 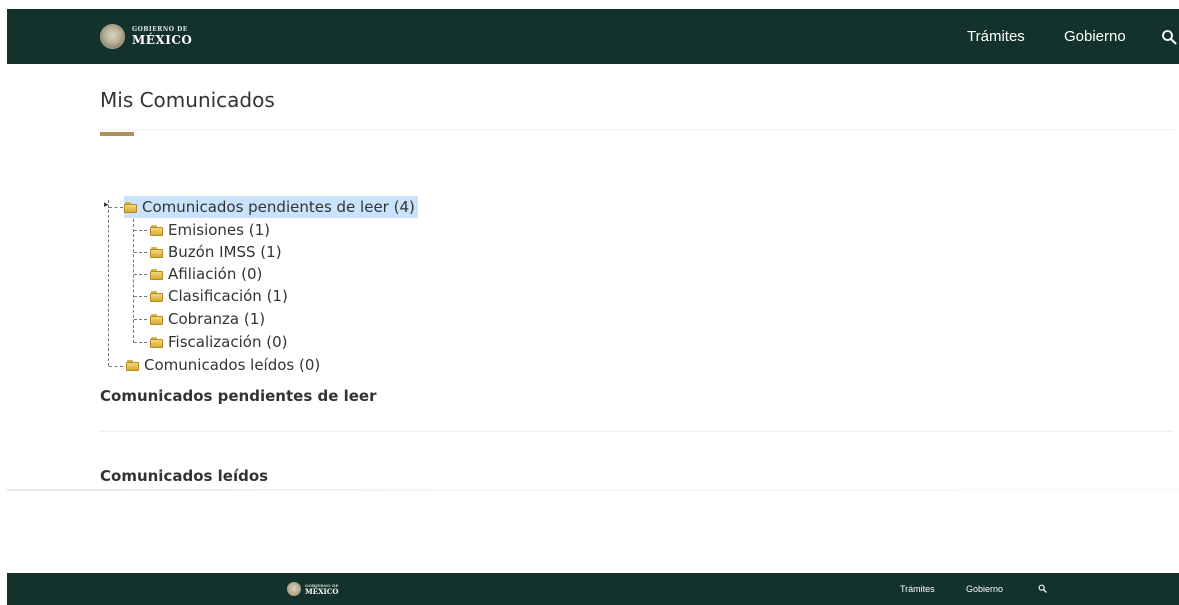 I want to click on footer-logo-text: GOBIERNO DE MÉXICO, so click(x=322, y=589).